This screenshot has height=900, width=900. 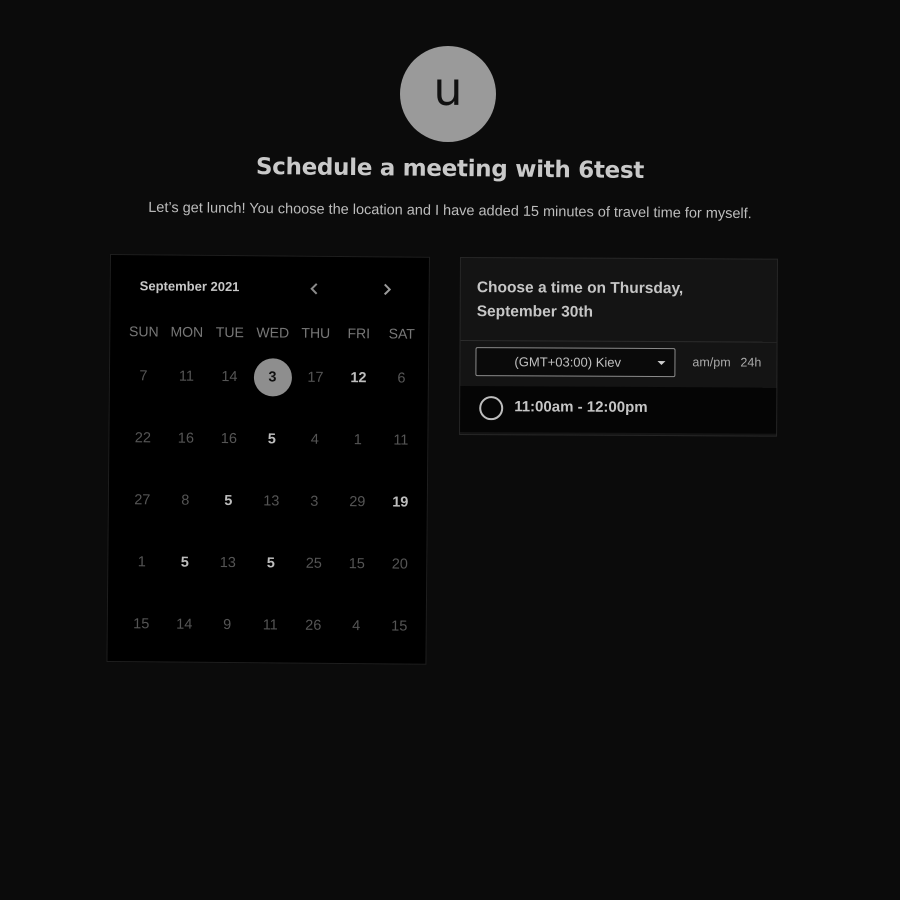 What do you see at coordinates (189, 286) in the screenshot?
I see `calendar-month-label: September 2021` at bounding box center [189, 286].